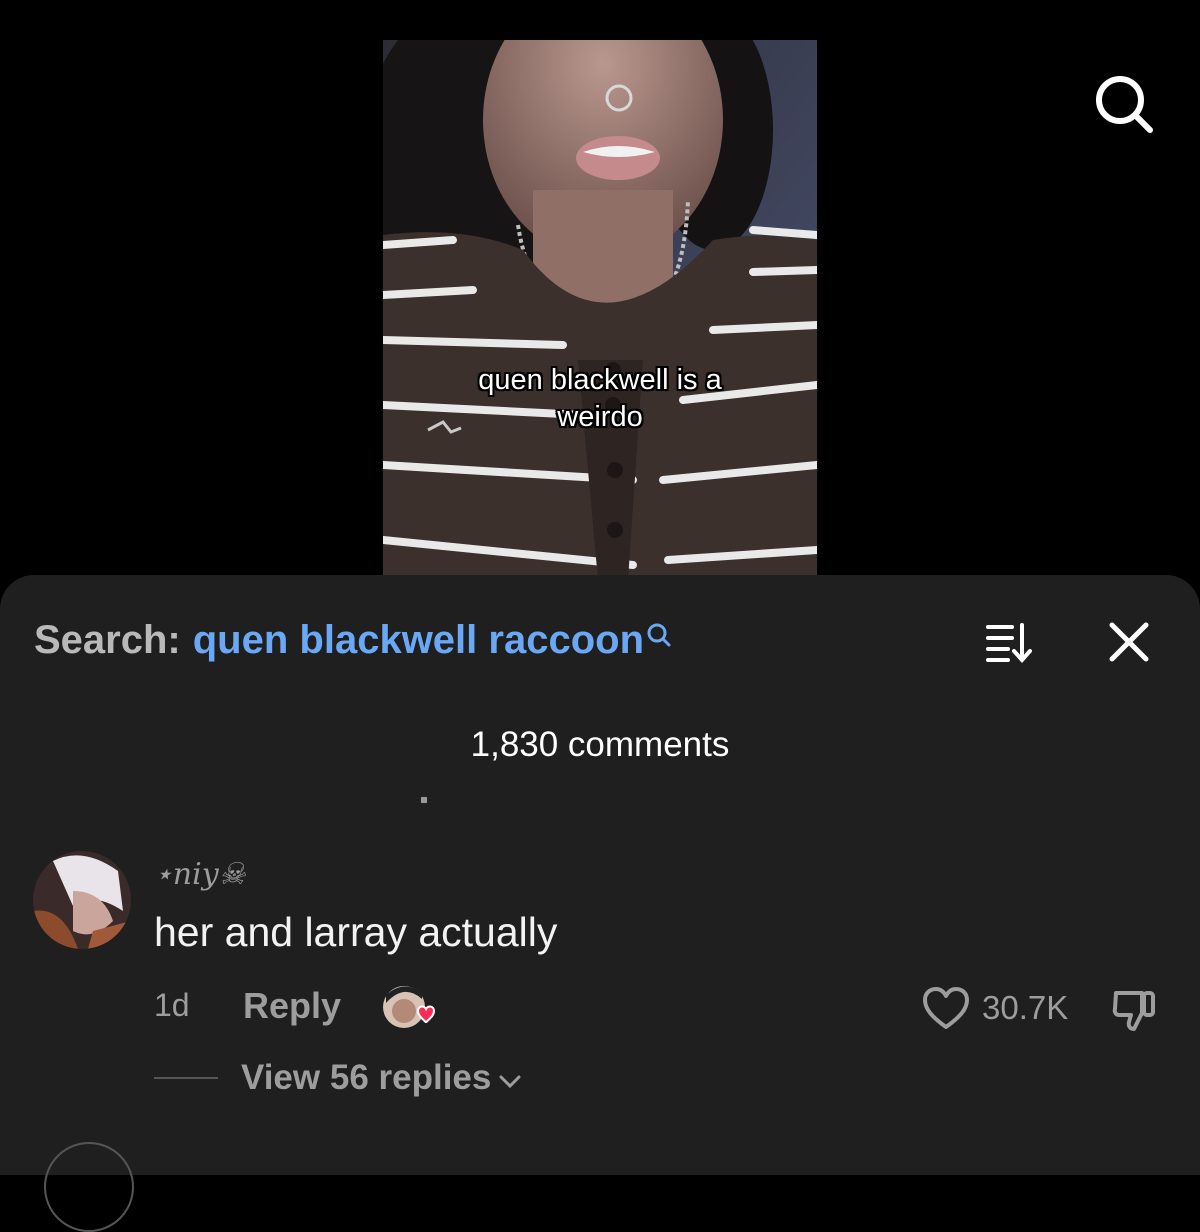 This screenshot has width=1200, height=1232. Describe the element at coordinates (1129, 642) in the screenshot. I see `close-icon` at that location.